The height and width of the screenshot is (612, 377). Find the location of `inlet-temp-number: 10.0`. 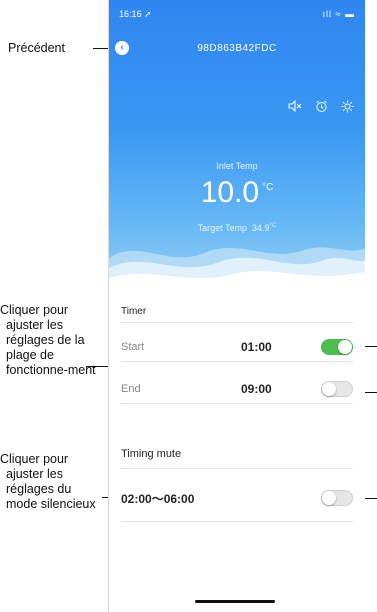

inlet-temp-number: 10.0 is located at coordinates (230, 192).